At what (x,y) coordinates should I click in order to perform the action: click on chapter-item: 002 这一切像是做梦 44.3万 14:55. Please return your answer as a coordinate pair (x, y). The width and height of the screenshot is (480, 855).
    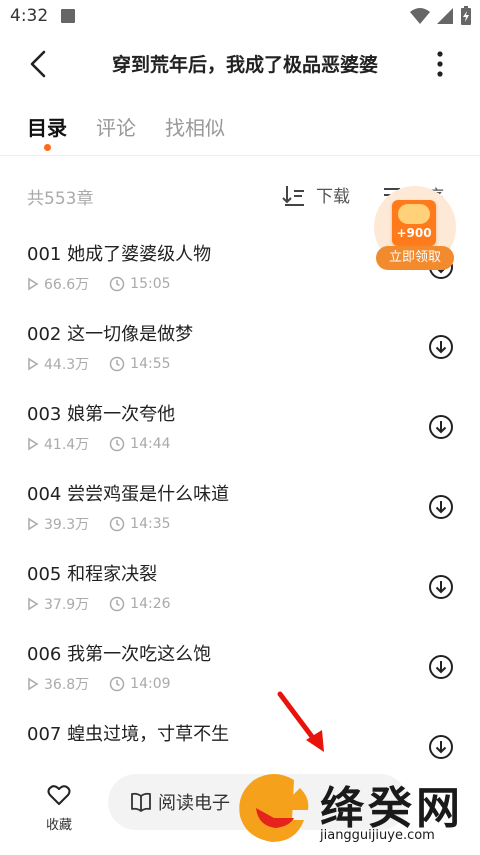
    Looking at the image, I should click on (240, 346).